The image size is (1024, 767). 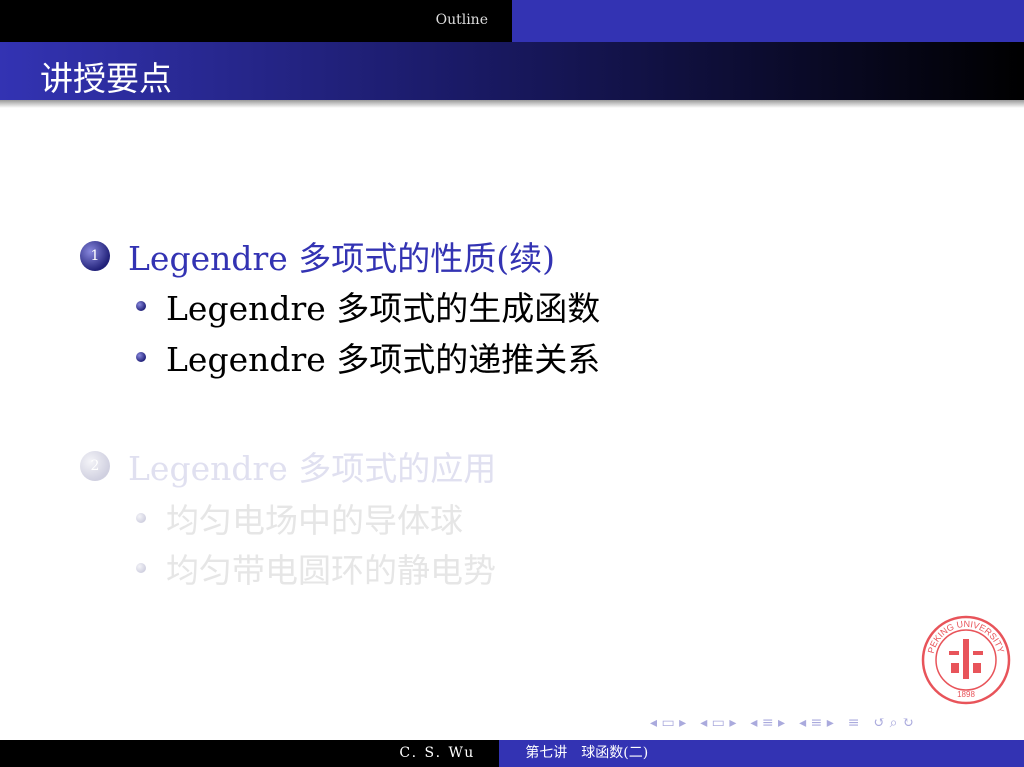 I want to click on footer-author: C. S. Wu, so click(x=250, y=753).